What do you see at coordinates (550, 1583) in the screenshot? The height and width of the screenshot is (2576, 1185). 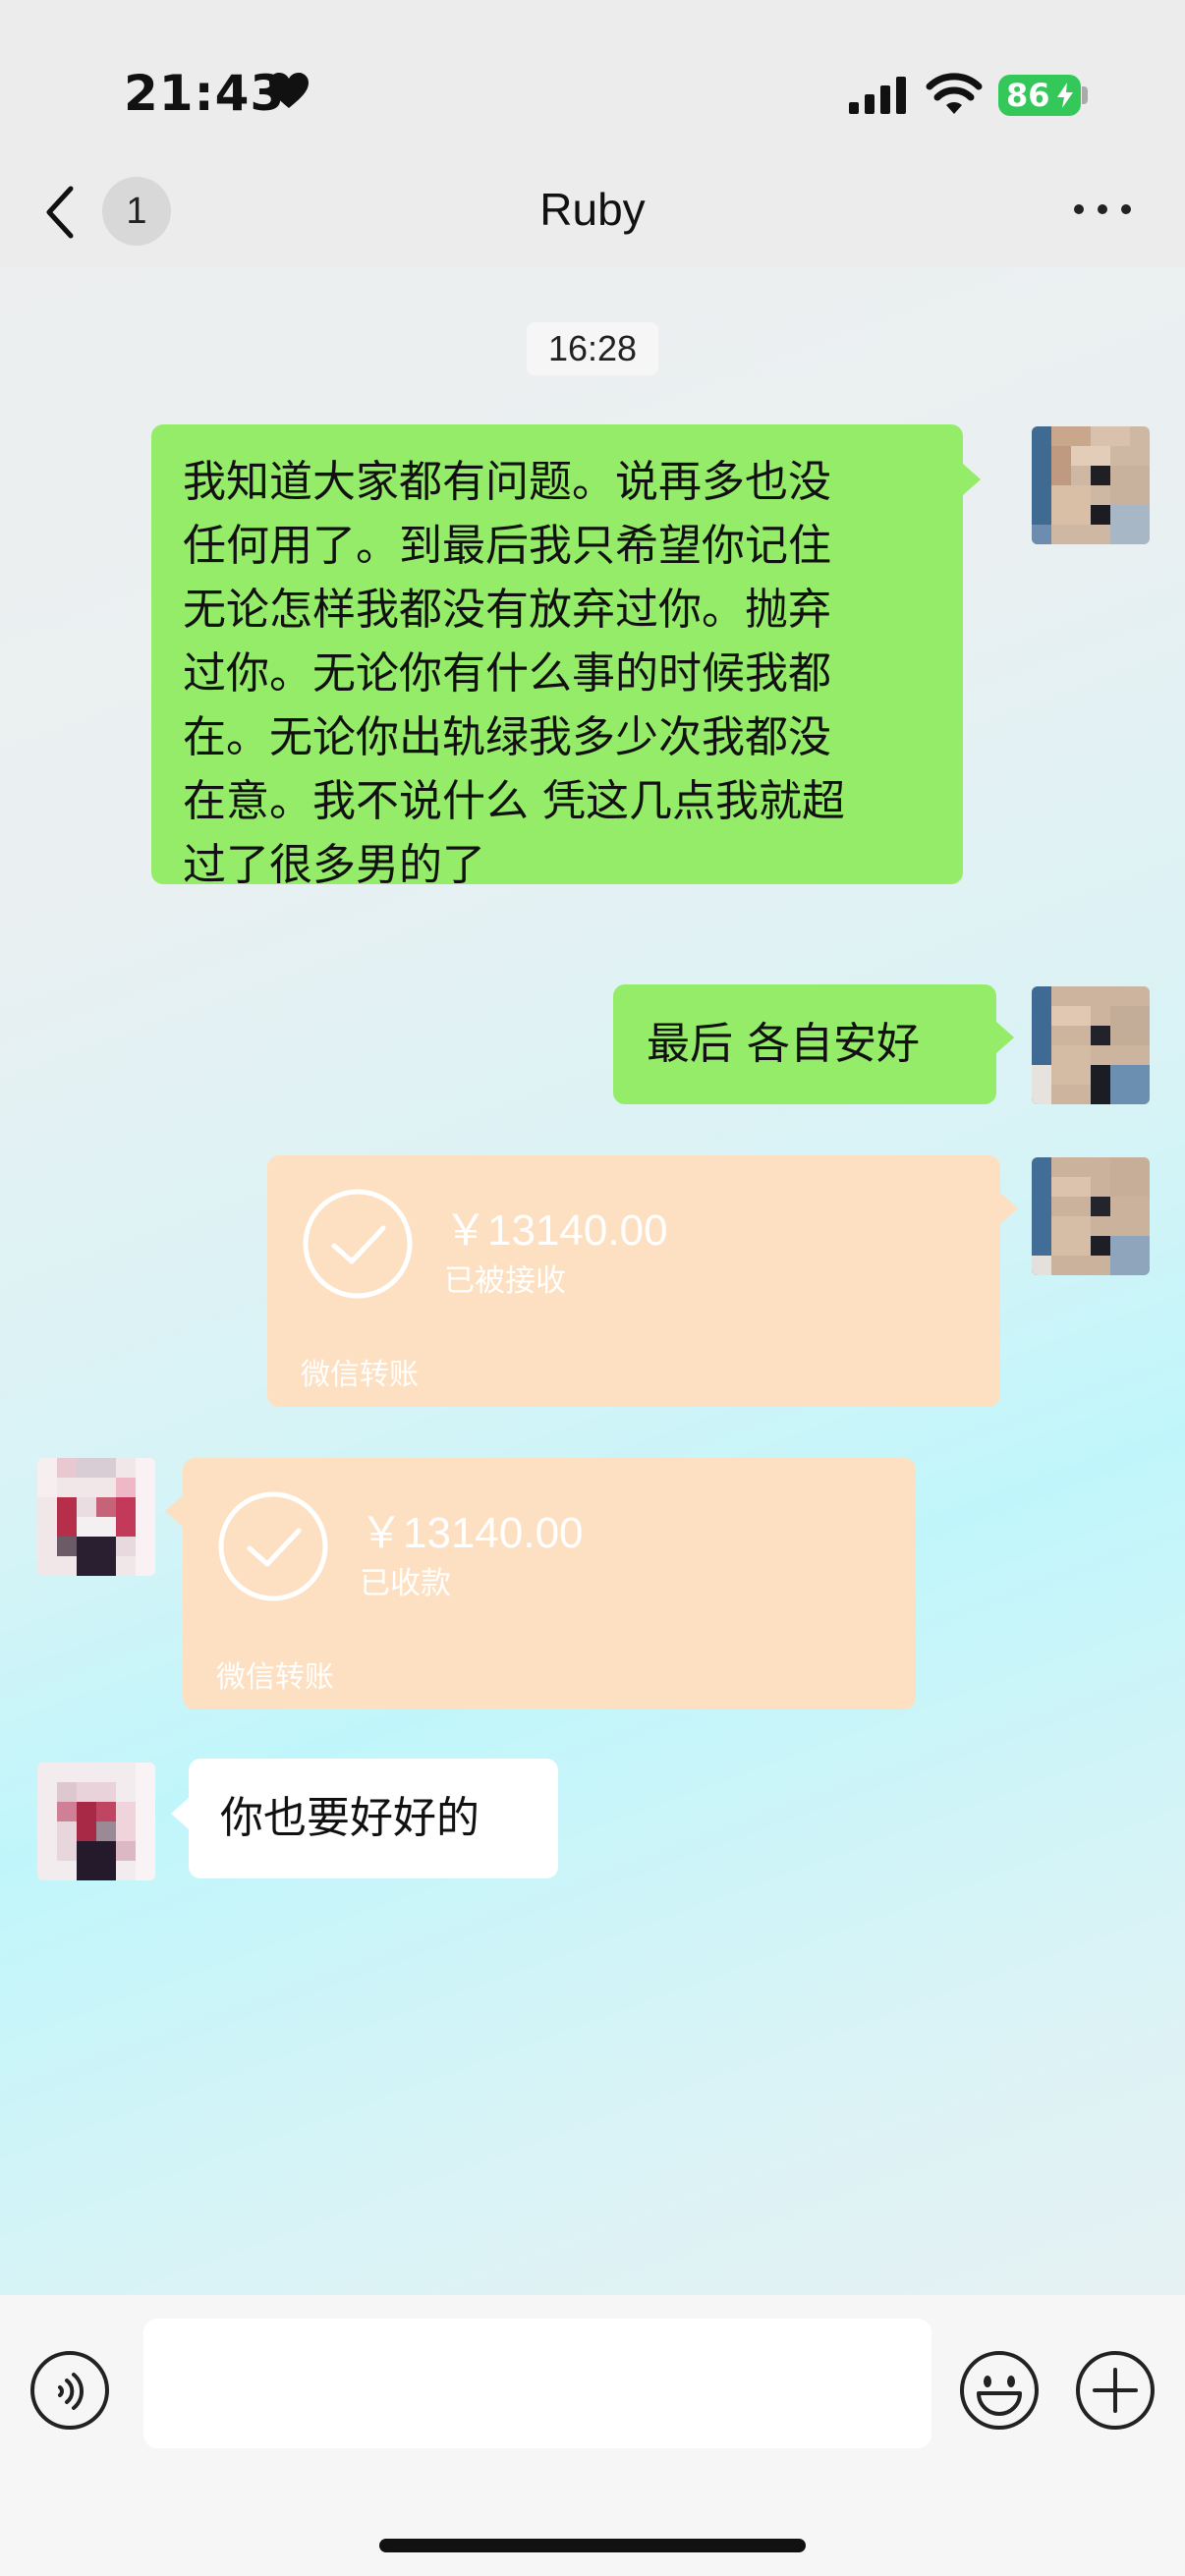 I see `transfer-card-received: ￥13140.00 已收款 微信转账` at bounding box center [550, 1583].